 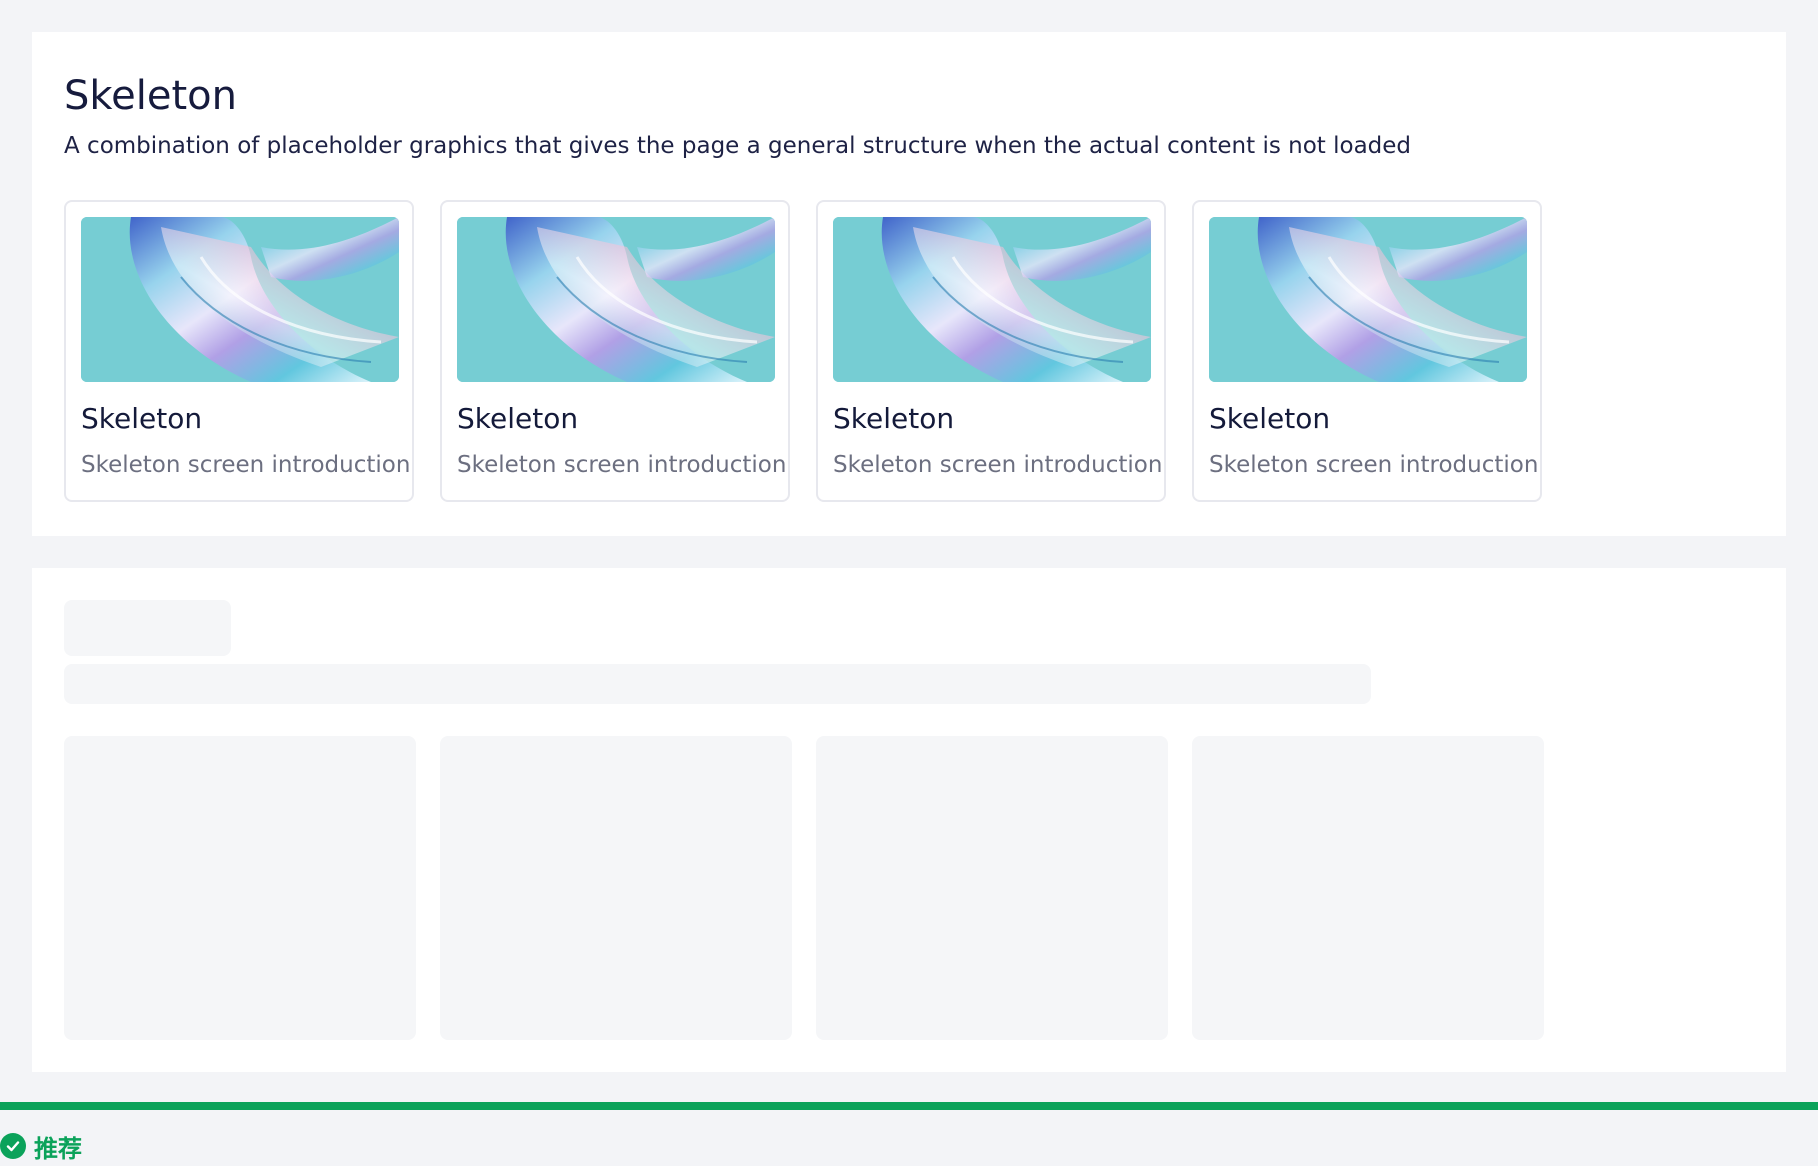 What do you see at coordinates (13, 1146) in the screenshot?
I see `check-circle-icon` at bounding box center [13, 1146].